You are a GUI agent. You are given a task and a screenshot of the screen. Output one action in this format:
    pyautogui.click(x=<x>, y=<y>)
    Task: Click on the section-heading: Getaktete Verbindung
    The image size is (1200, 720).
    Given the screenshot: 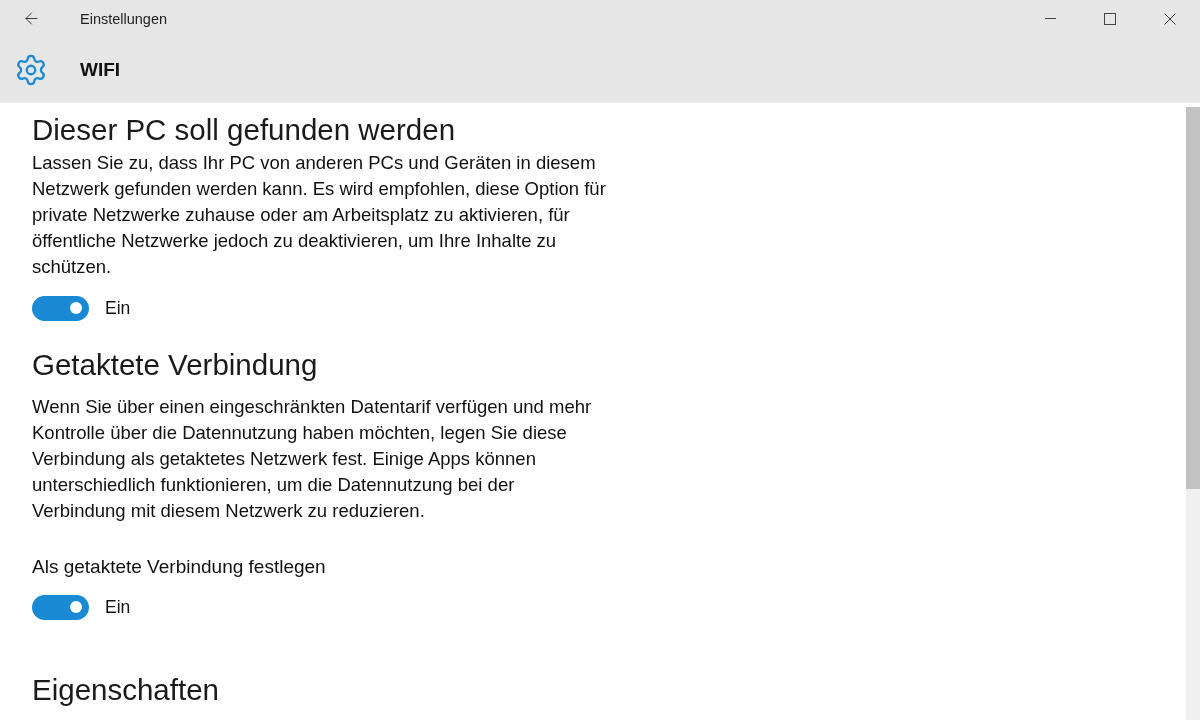 What is the action you would take?
    pyautogui.click(x=175, y=365)
    